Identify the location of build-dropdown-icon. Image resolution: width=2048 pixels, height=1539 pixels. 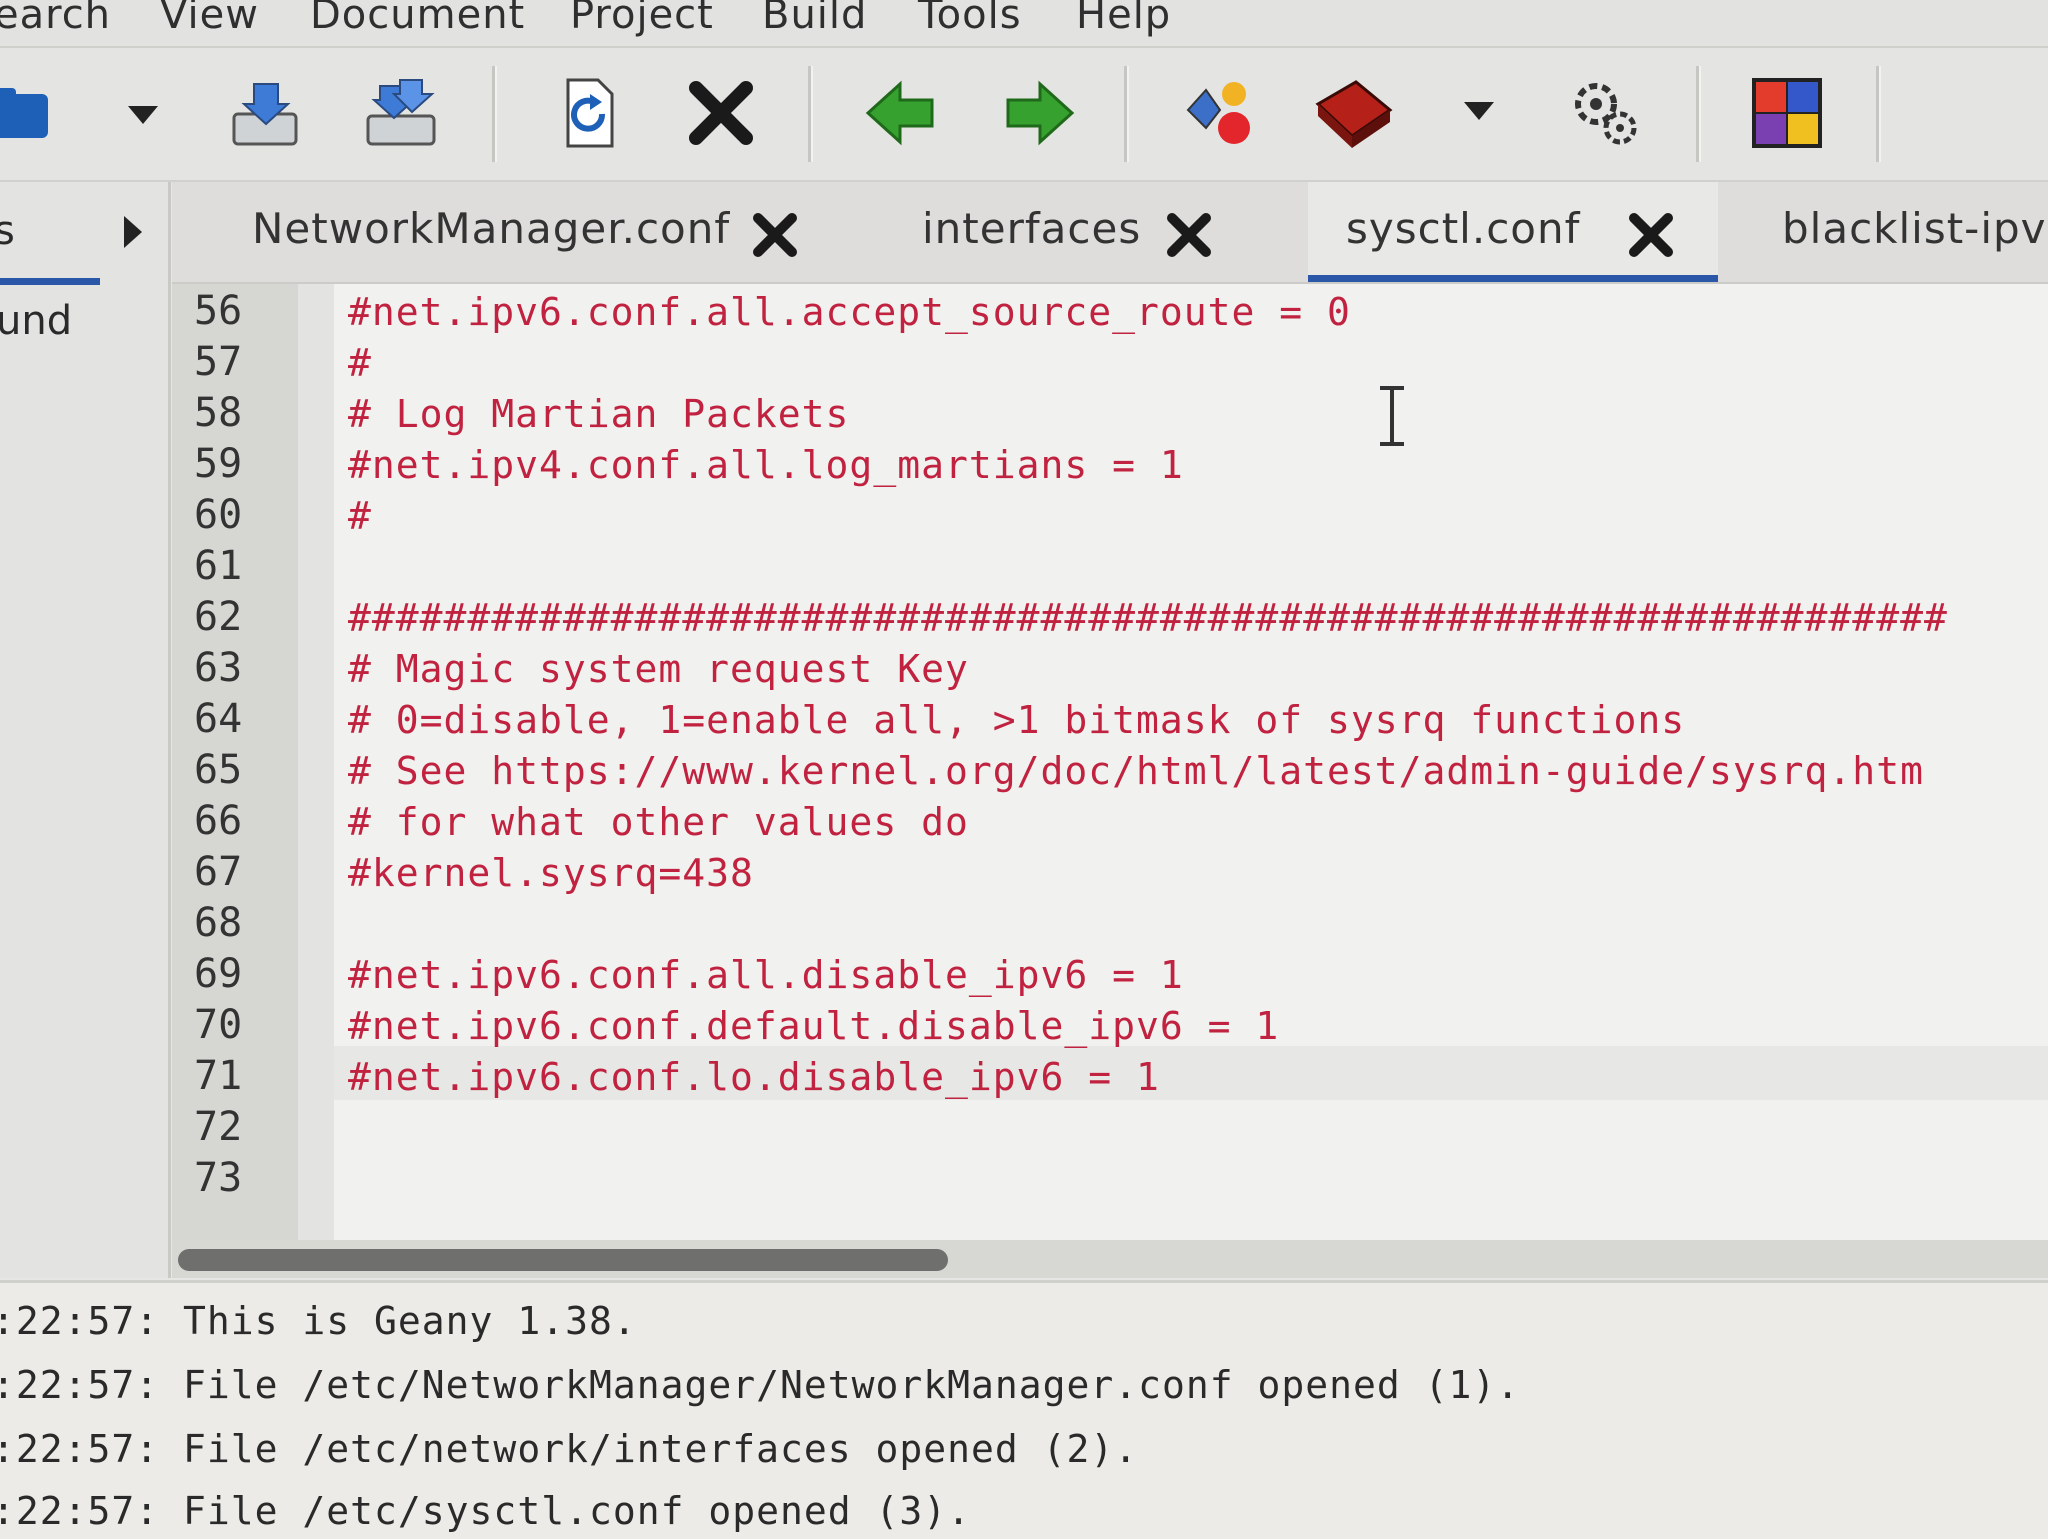
(1479, 111).